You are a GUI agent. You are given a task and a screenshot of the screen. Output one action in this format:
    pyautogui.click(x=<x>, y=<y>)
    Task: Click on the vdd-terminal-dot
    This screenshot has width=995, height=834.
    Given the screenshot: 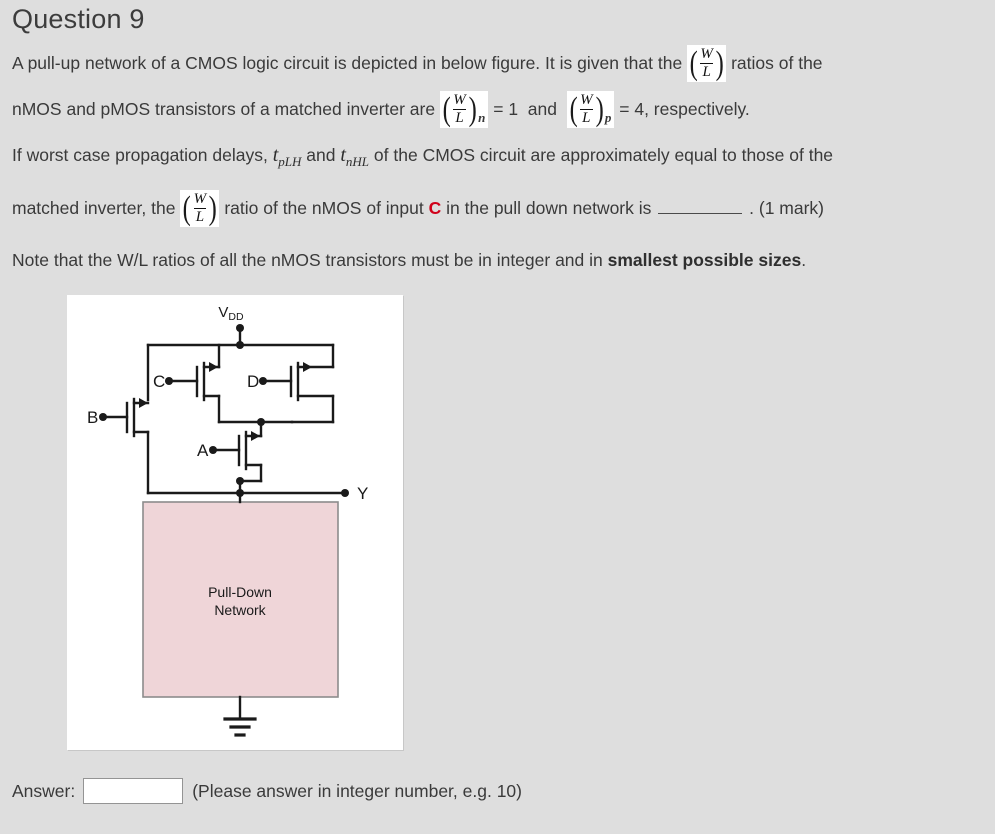 What is the action you would take?
    pyautogui.click(x=240, y=328)
    